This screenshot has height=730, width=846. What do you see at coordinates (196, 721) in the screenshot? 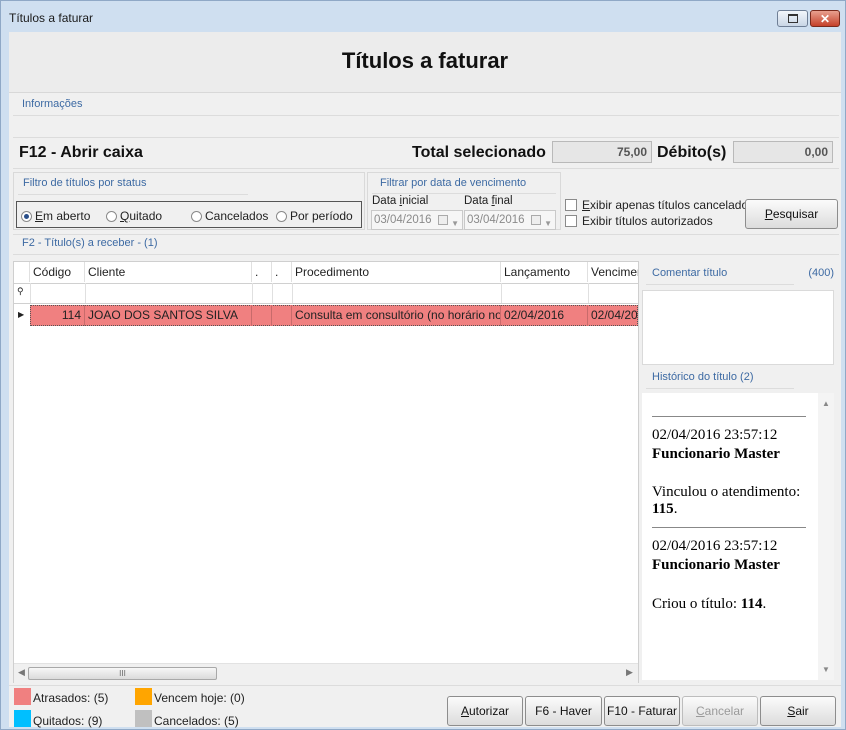
I see `legend-cancelados: Cancelados: (5)` at bounding box center [196, 721].